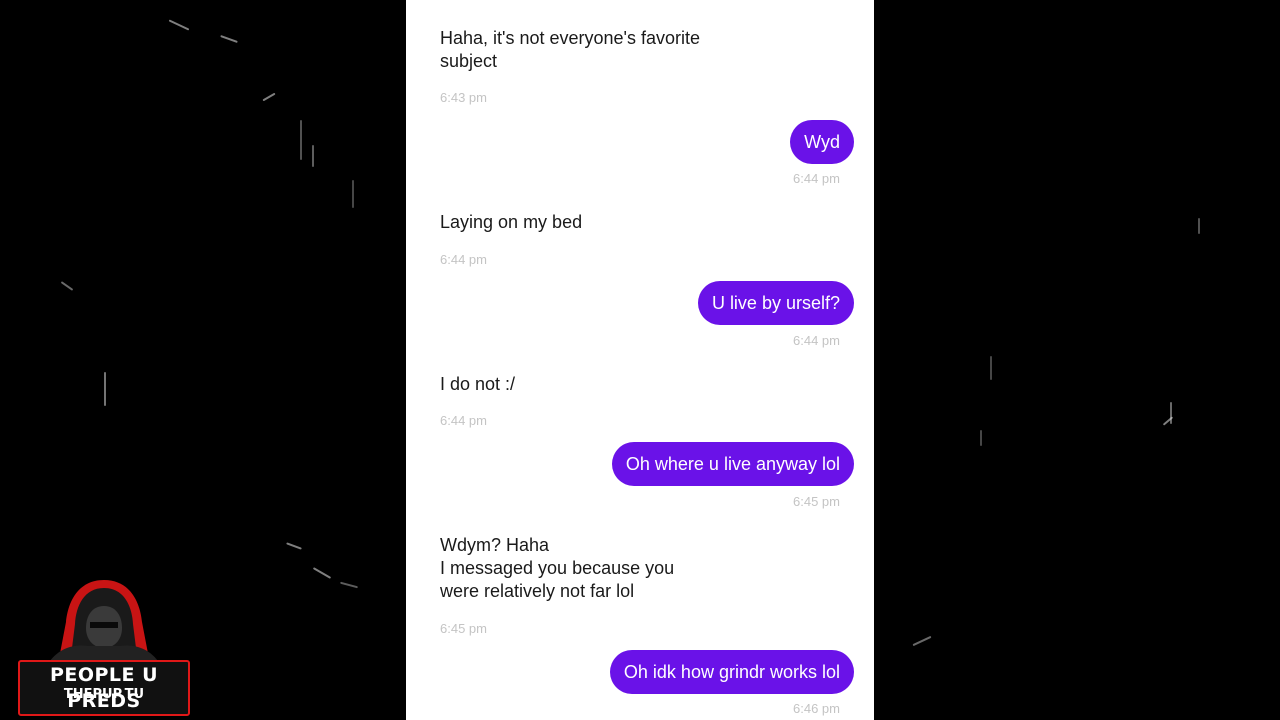 This screenshot has width=1280, height=720. What do you see at coordinates (822, 142) in the screenshot?
I see `outgoing-message-bubble: Wyd` at bounding box center [822, 142].